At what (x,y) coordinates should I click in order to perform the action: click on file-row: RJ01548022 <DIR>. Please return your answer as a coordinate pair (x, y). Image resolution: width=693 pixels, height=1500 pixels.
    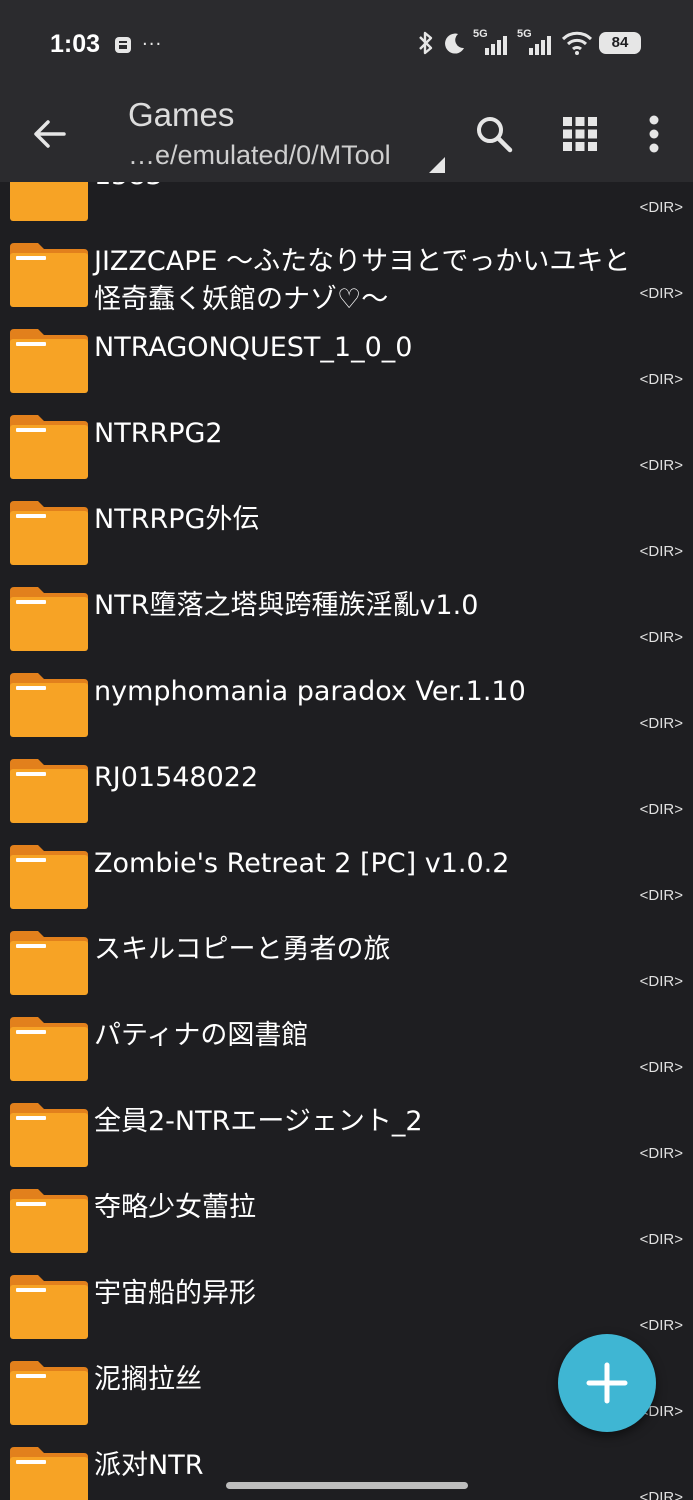
    Looking at the image, I should click on (346, 790).